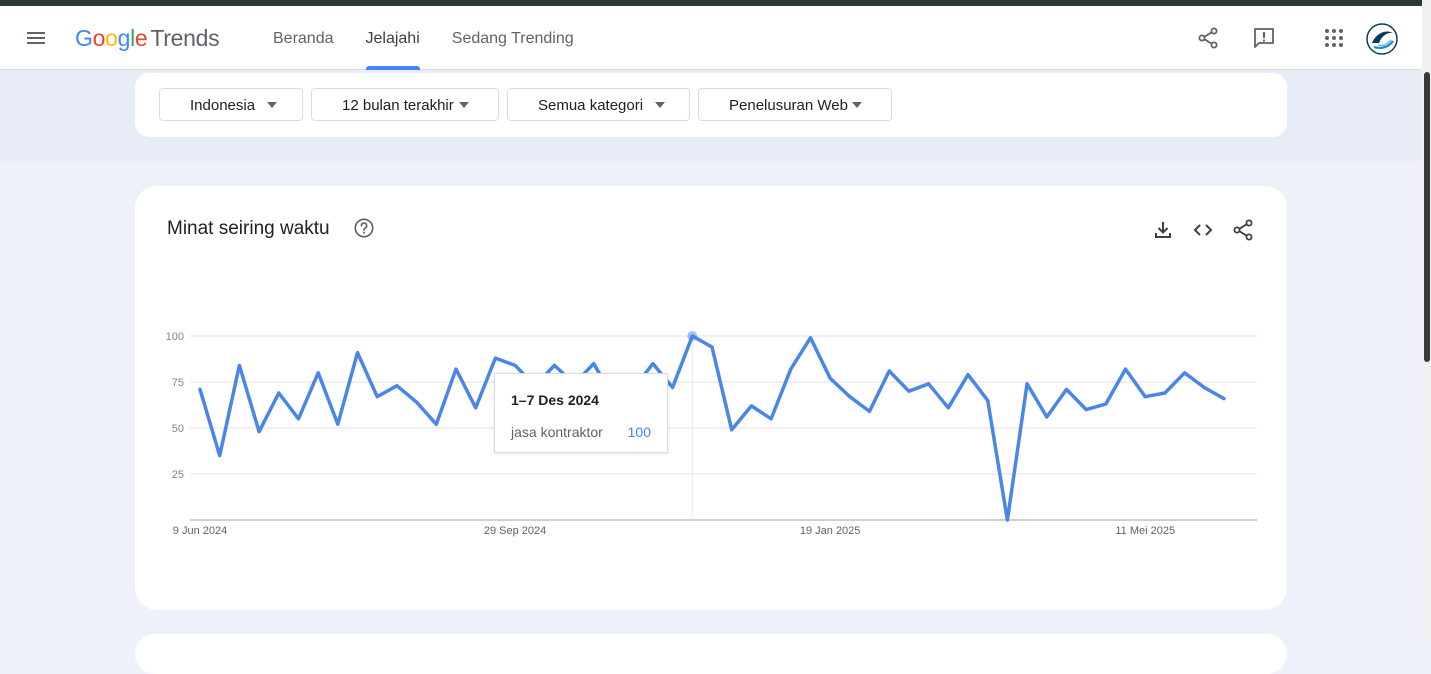 Image resolution: width=1431 pixels, height=674 pixels. I want to click on filter-label: Penelusuran Web, so click(788, 105).